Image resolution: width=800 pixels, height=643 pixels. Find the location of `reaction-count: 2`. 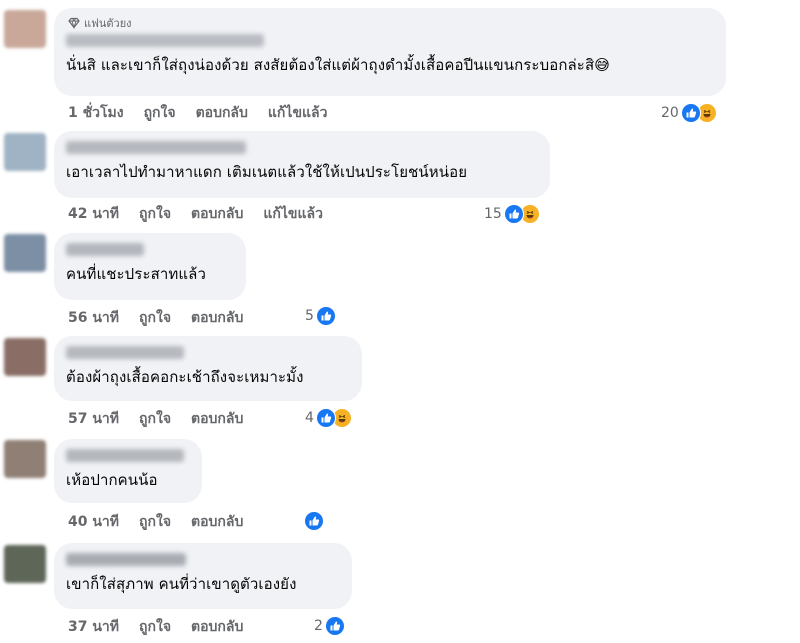

reaction-count: 2 is located at coordinates (318, 626).